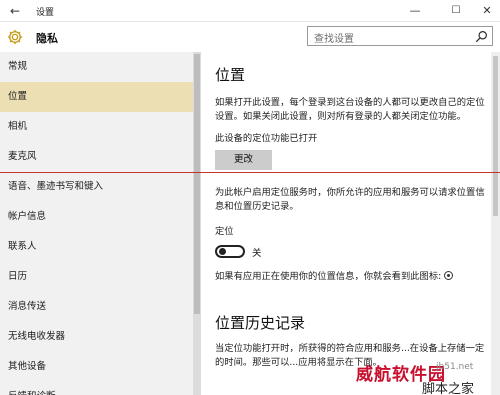 This screenshot has width=500, height=395. I want to click on search-input: 查找设置, so click(400, 36).